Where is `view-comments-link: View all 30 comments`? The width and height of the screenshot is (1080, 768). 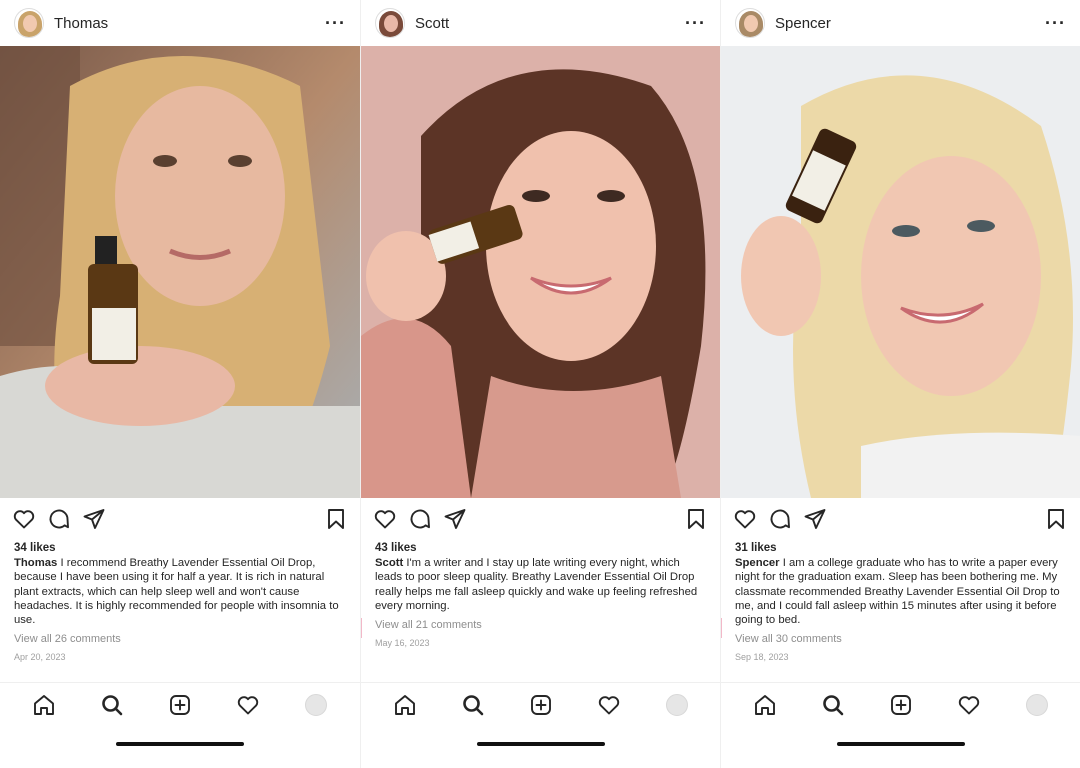
view-comments-link: View all 30 comments is located at coordinates (900, 639).